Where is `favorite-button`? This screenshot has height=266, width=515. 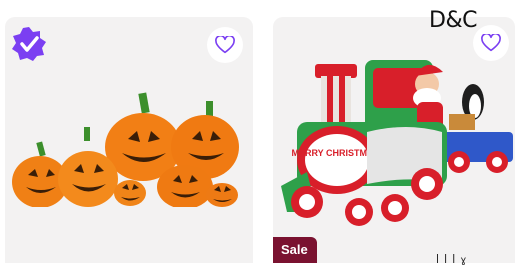
favorite-button is located at coordinates (225, 45).